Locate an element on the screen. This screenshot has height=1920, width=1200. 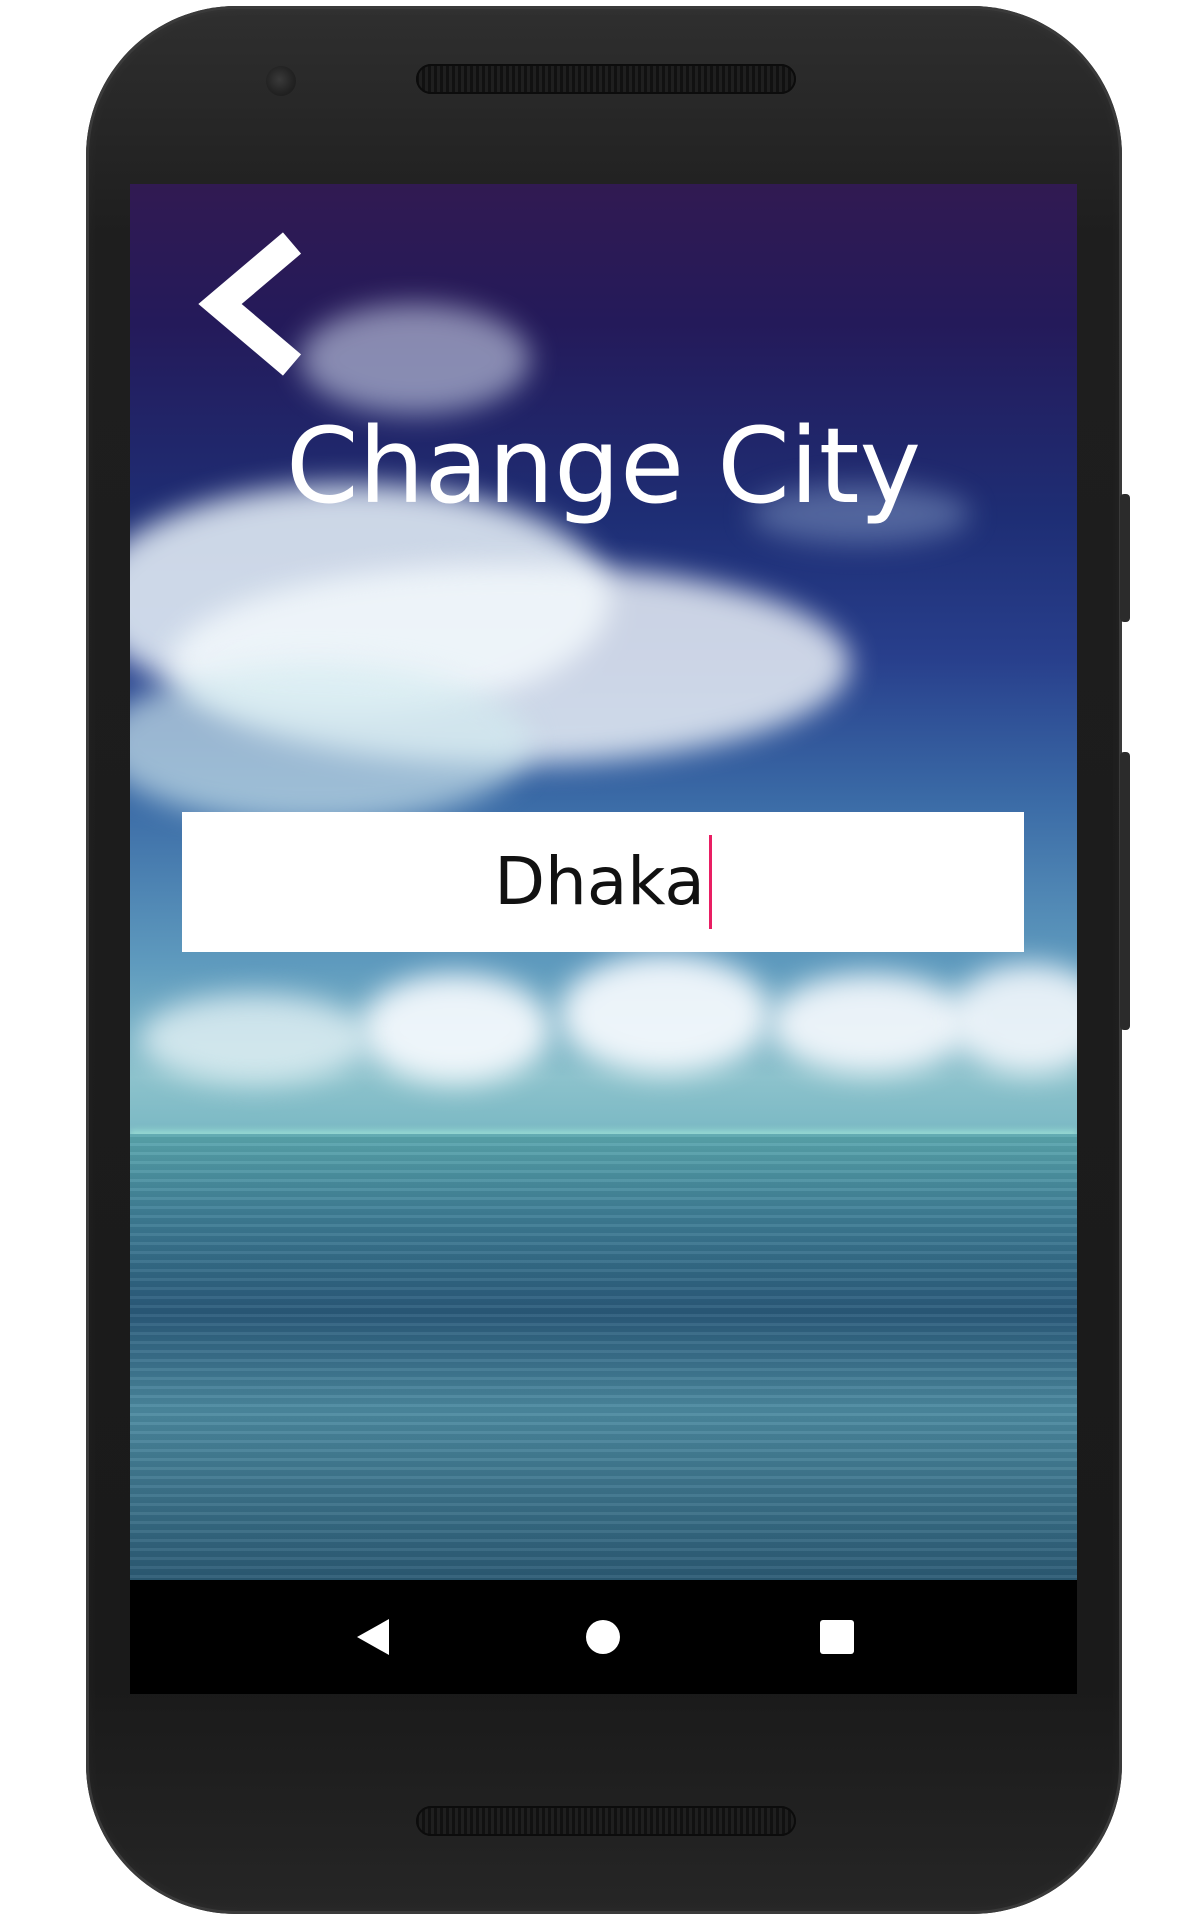
power-button is located at coordinates (1125, 558).